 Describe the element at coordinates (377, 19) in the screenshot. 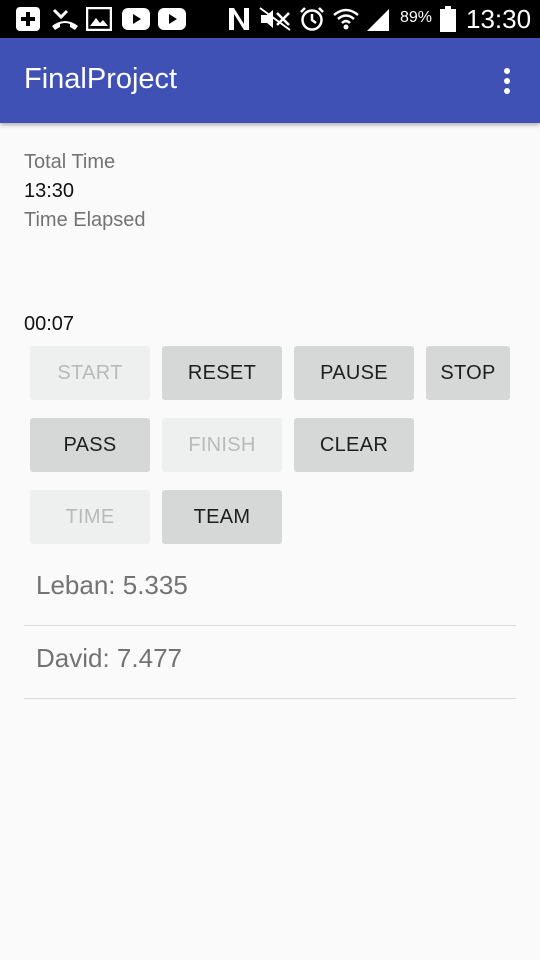

I see `signal-icon` at that location.